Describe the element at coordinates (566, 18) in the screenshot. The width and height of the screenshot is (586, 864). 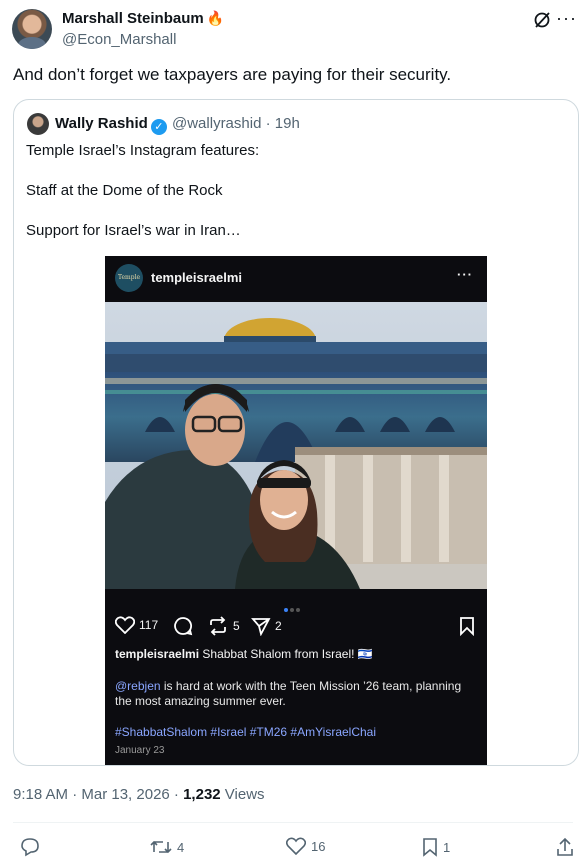
I see `more-options-icon: ···` at that location.